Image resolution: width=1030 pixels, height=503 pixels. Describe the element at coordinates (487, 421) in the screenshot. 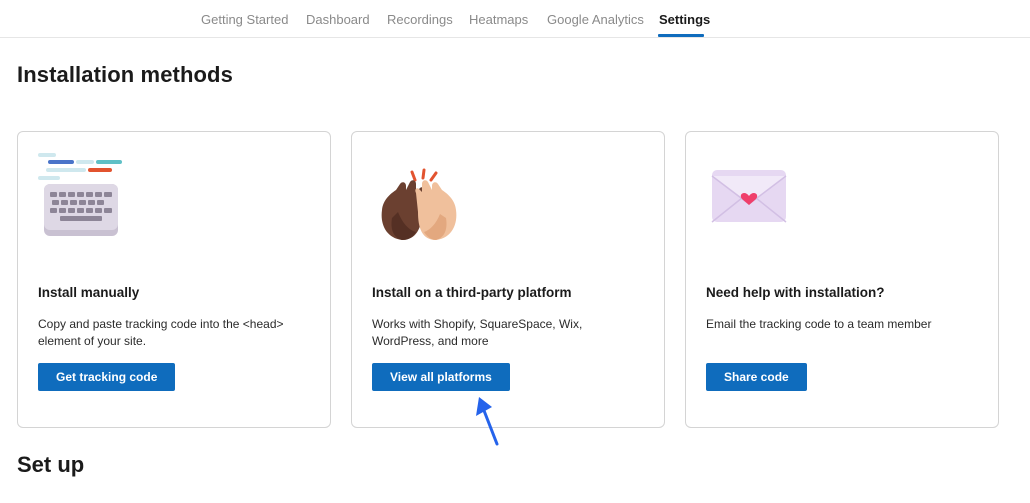

I see `annotation-arrow-icon` at that location.